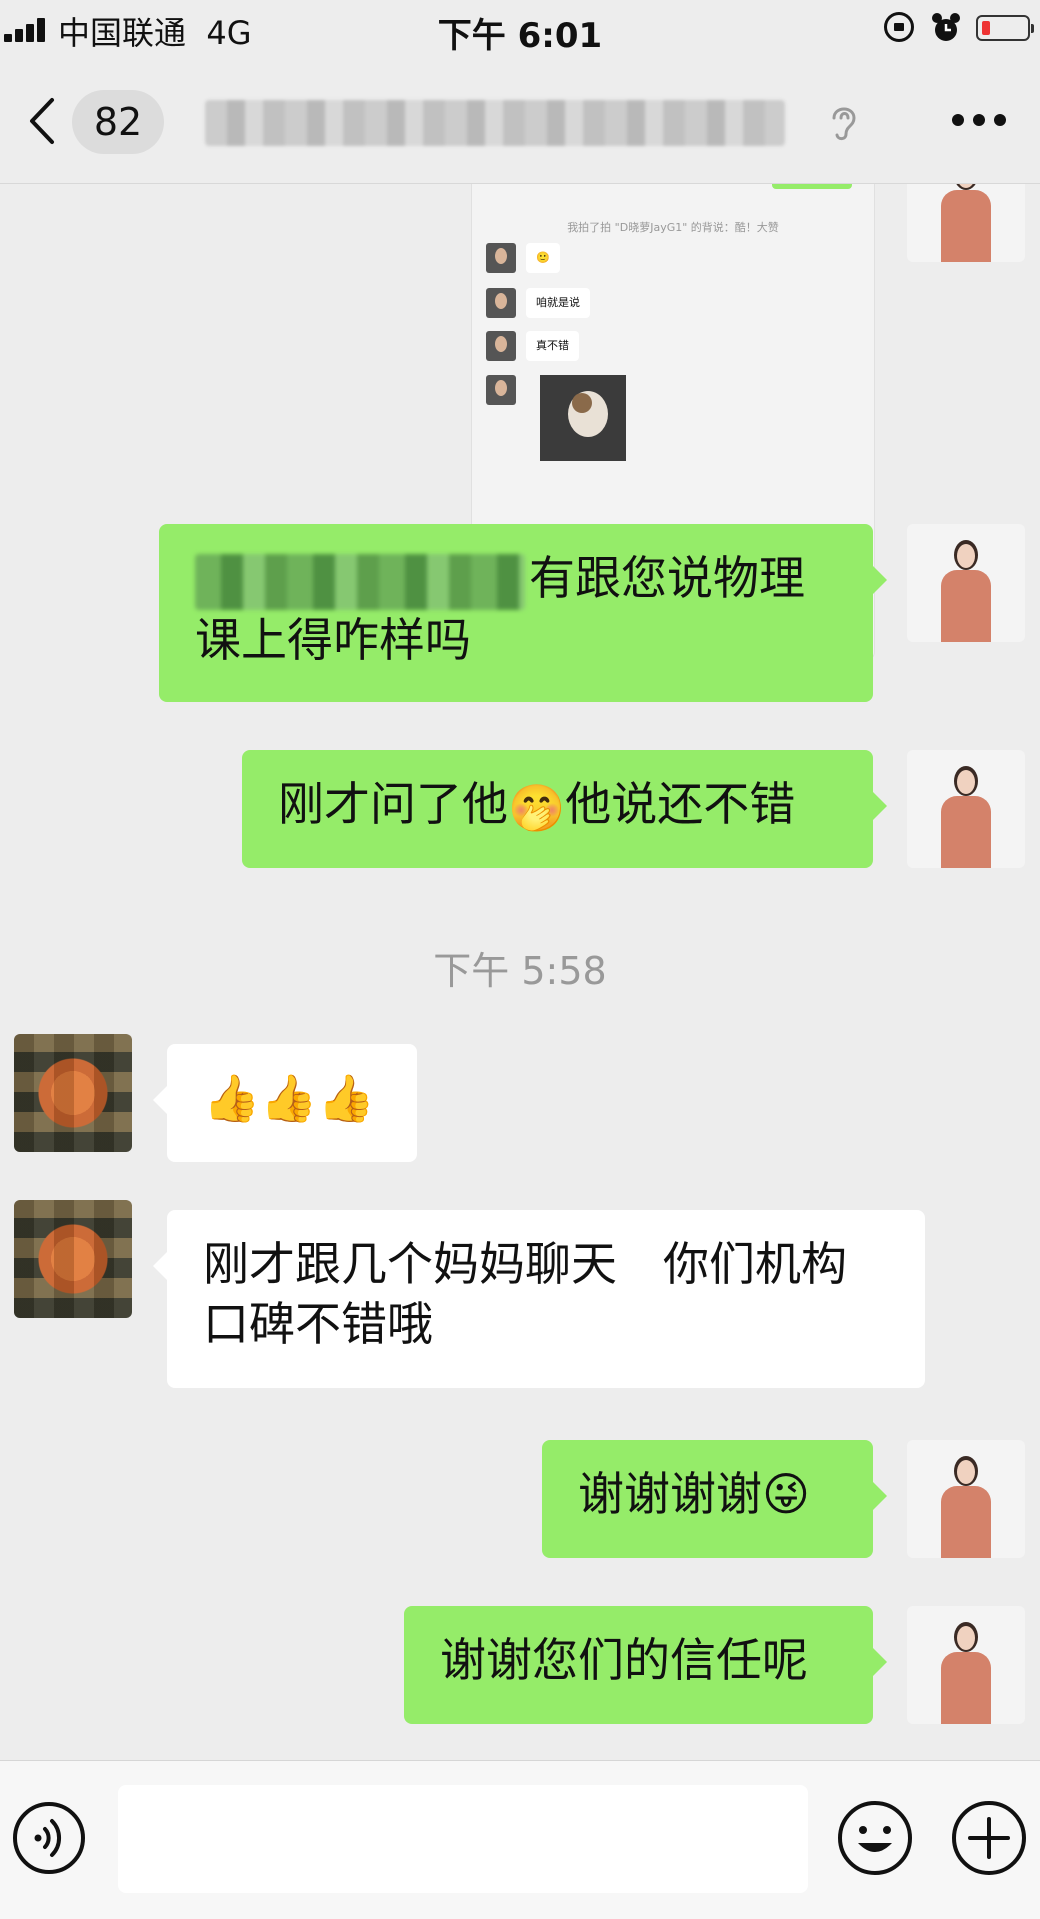 The height and width of the screenshot is (1919, 1040). I want to click on emoji-icon: 🤭, so click(537, 807).